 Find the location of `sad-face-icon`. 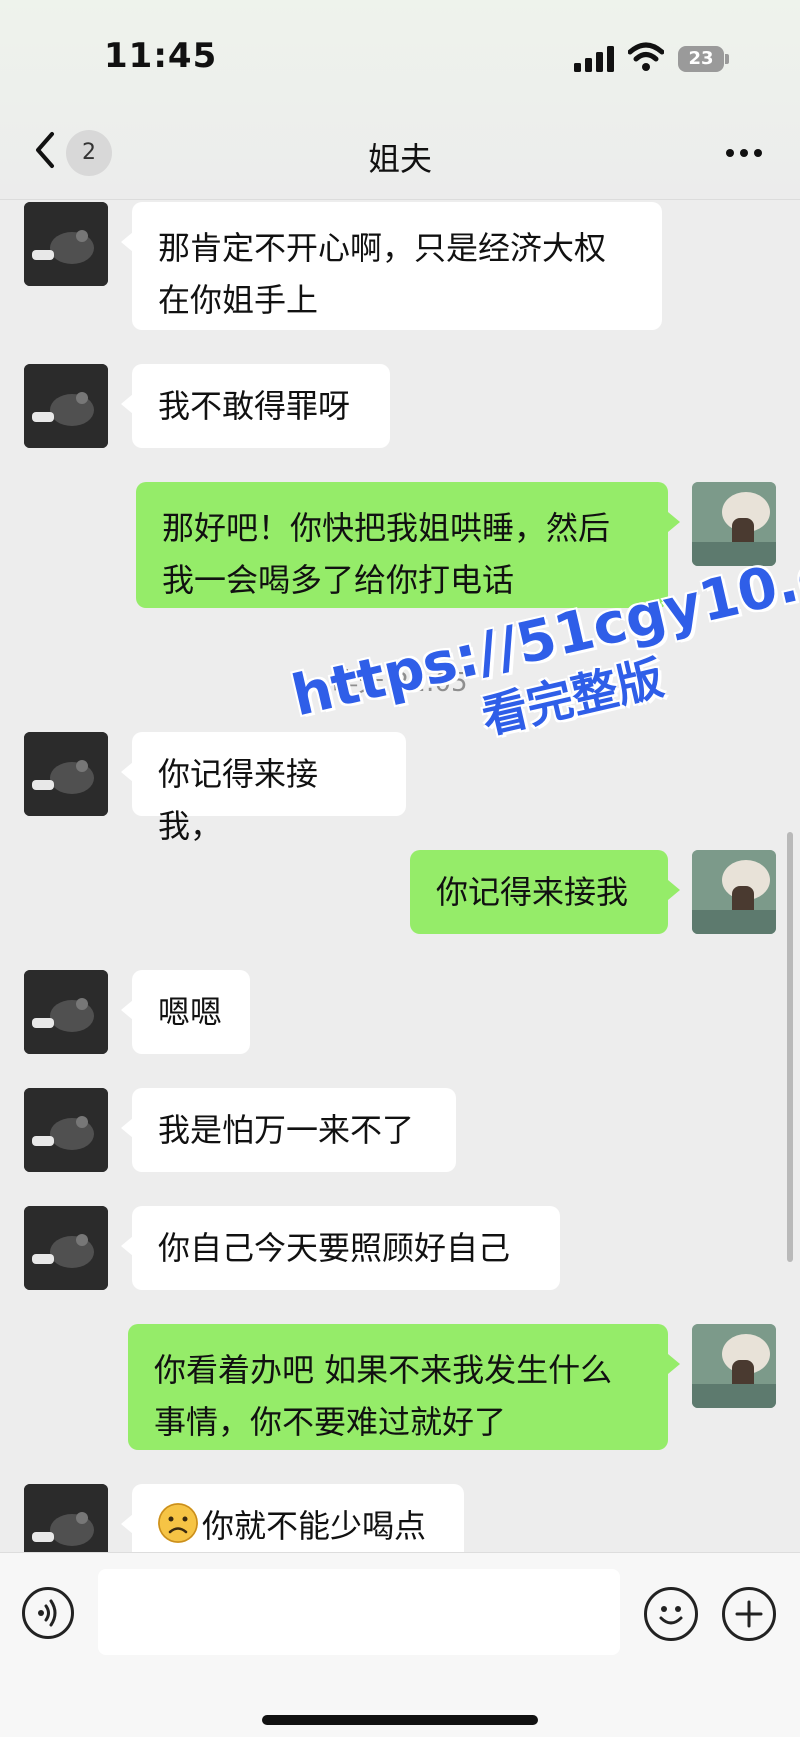

sad-face-icon is located at coordinates (178, 1523).